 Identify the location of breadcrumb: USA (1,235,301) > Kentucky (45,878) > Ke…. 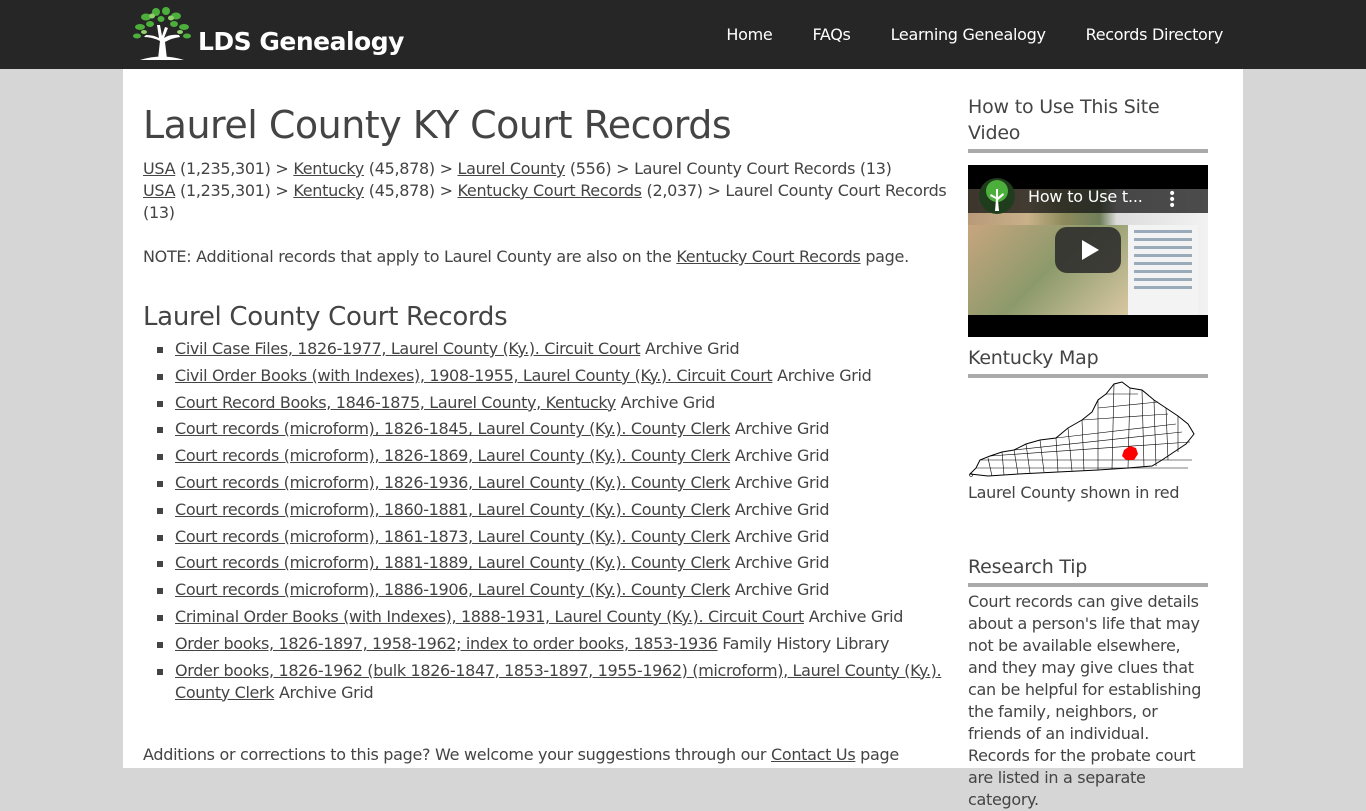
(553, 202).